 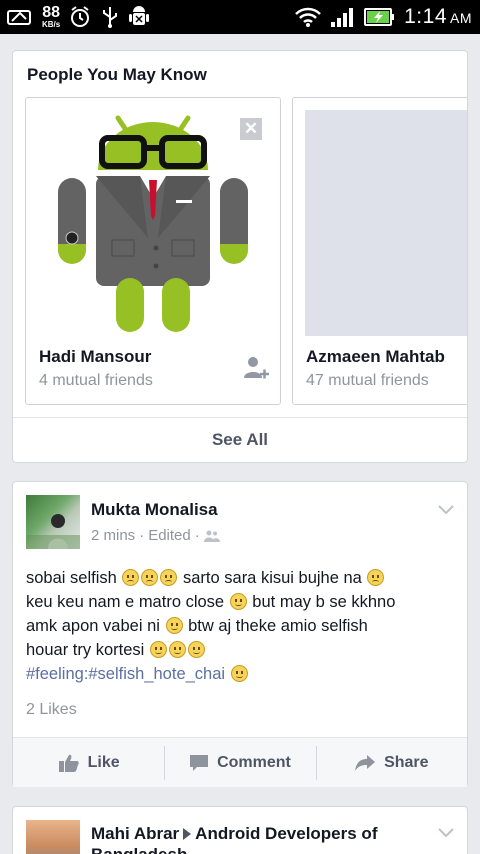 I want to click on network-speed: 88 KB/s, so click(x=51, y=17).